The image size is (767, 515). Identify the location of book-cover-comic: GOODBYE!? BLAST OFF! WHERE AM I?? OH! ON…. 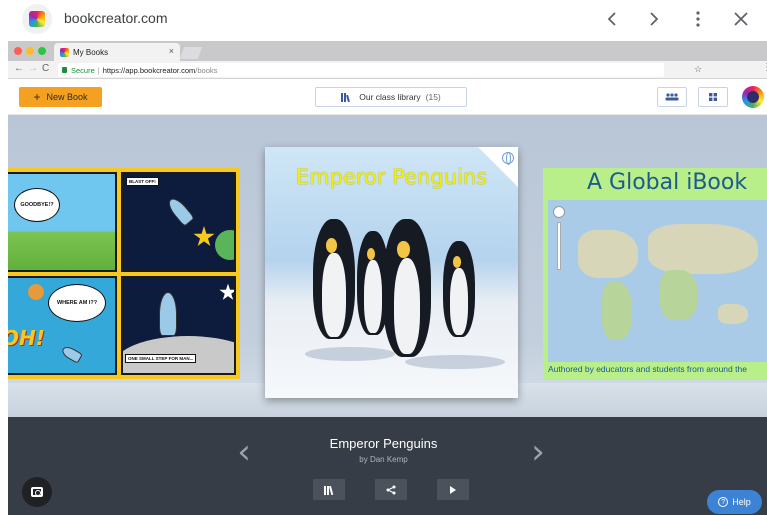
(124, 273).